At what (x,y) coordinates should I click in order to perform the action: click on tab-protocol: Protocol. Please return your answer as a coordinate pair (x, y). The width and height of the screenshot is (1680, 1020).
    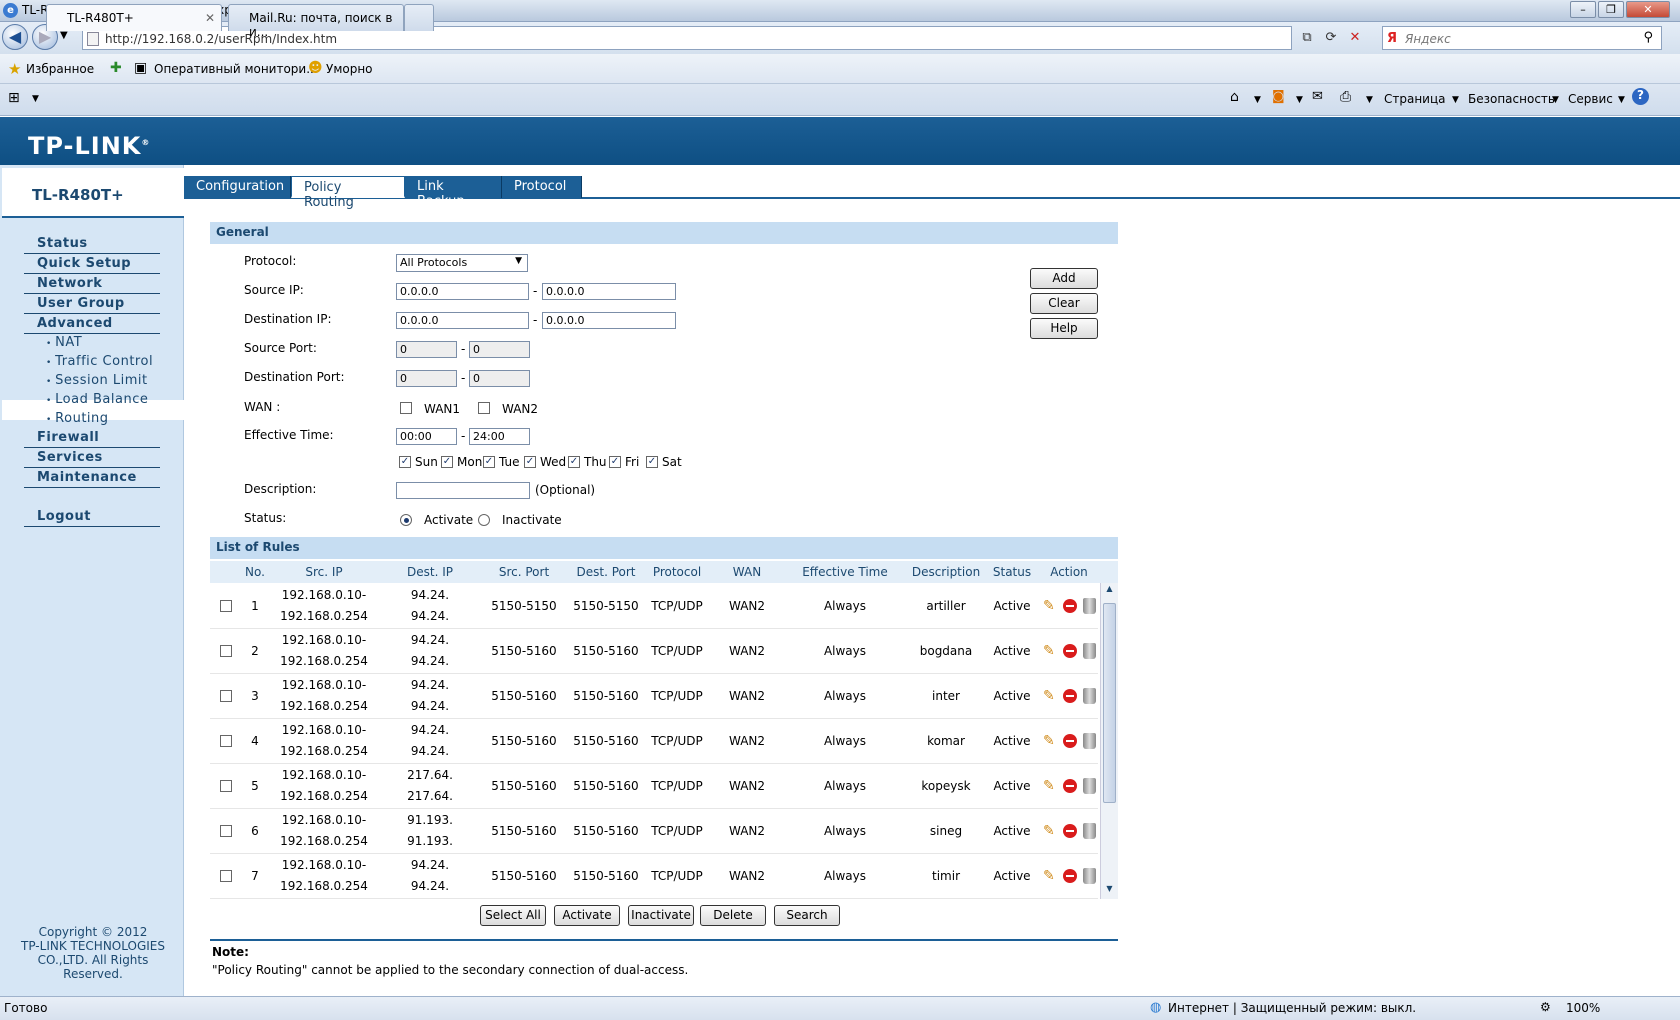
    Looking at the image, I should click on (542, 187).